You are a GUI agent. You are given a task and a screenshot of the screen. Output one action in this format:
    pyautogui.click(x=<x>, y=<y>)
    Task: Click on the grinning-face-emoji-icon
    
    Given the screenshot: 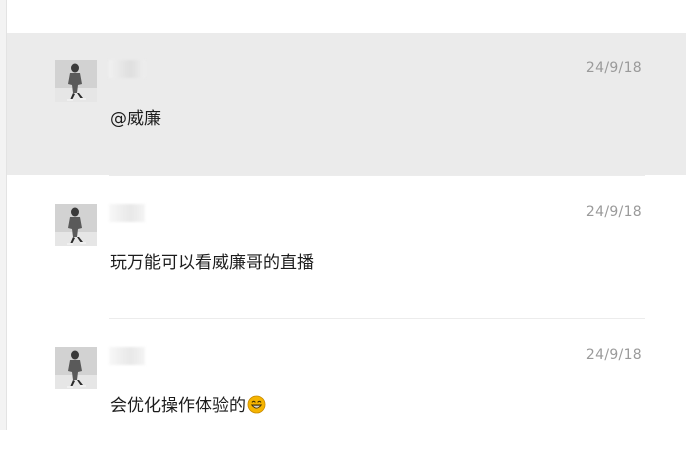 What is the action you would take?
    pyautogui.click(x=256, y=404)
    